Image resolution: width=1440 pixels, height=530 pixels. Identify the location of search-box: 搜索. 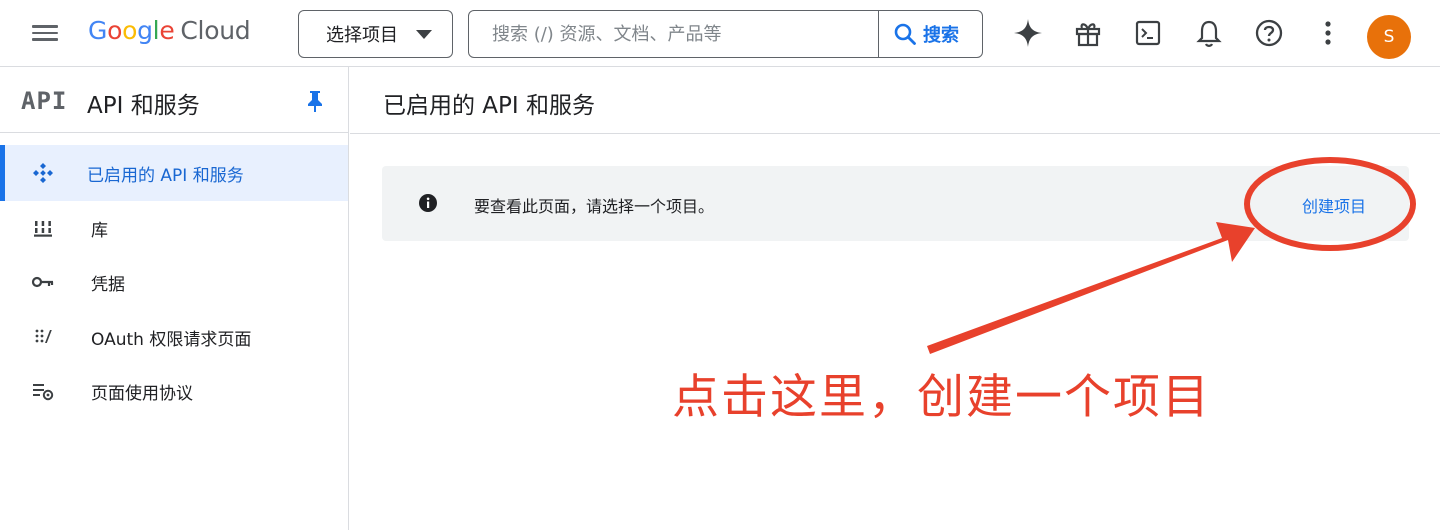
(725, 34).